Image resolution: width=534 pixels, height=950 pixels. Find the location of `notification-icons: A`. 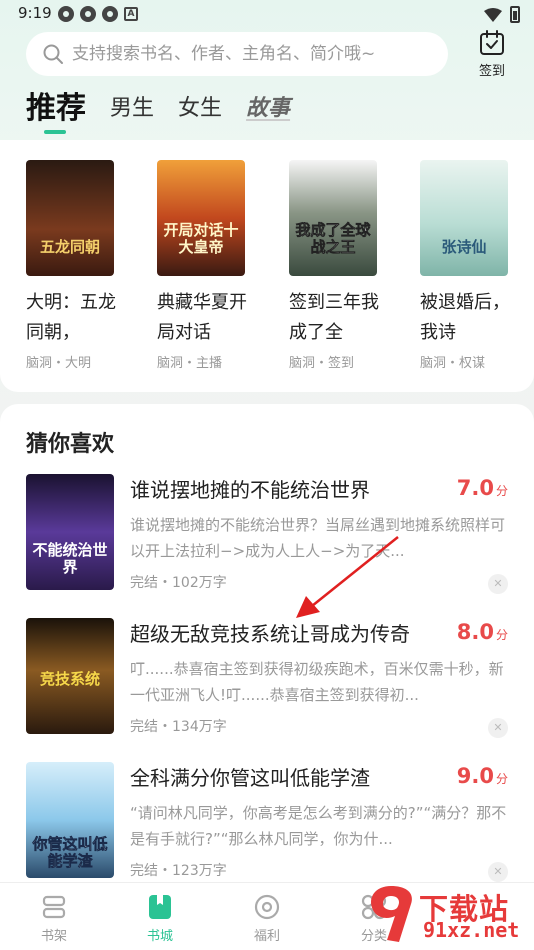

notification-icons: A is located at coordinates (98, 14).